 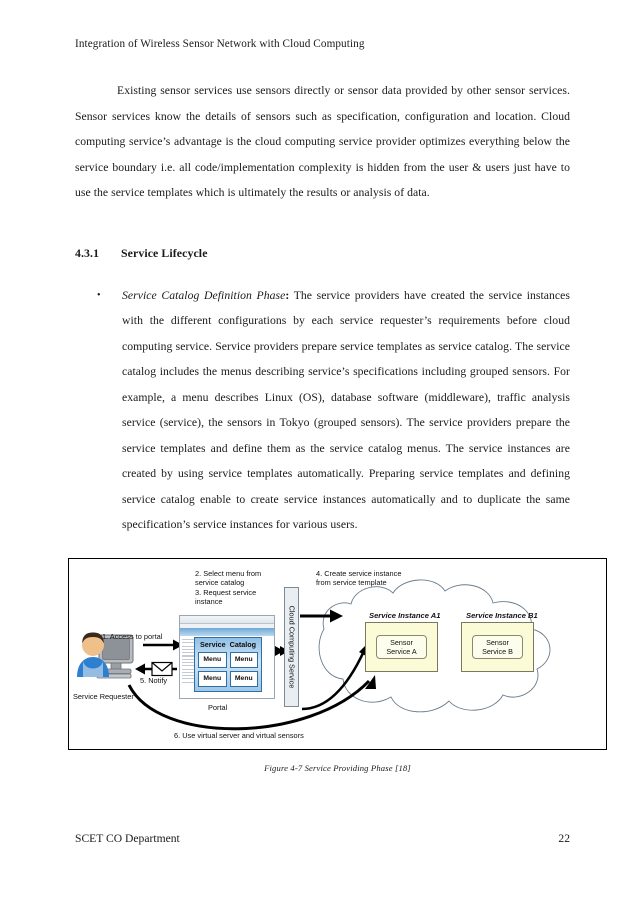 What do you see at coordinates (132, 636) in the screenshot?
I see `figure-step-1-label: 1. Access to portal` at bounding box center [132, 636].